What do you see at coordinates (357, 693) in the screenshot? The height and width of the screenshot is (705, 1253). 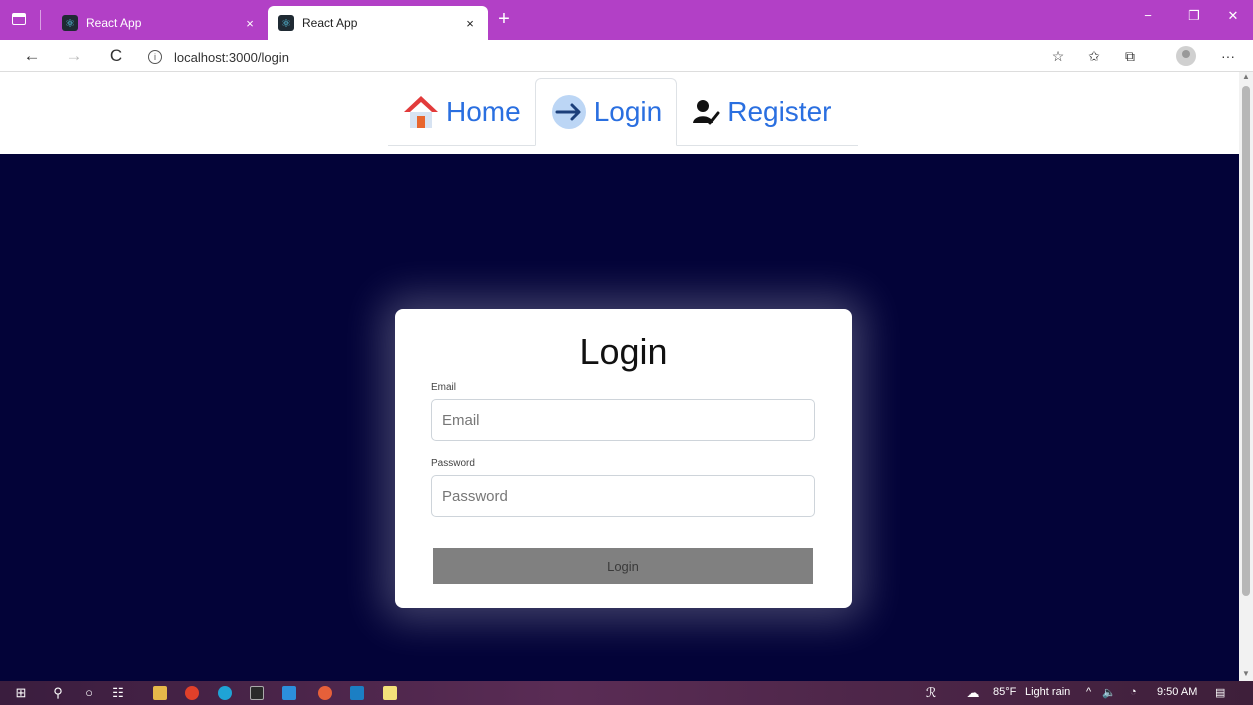 I see `store-icon` at bounding box center [357, 693].